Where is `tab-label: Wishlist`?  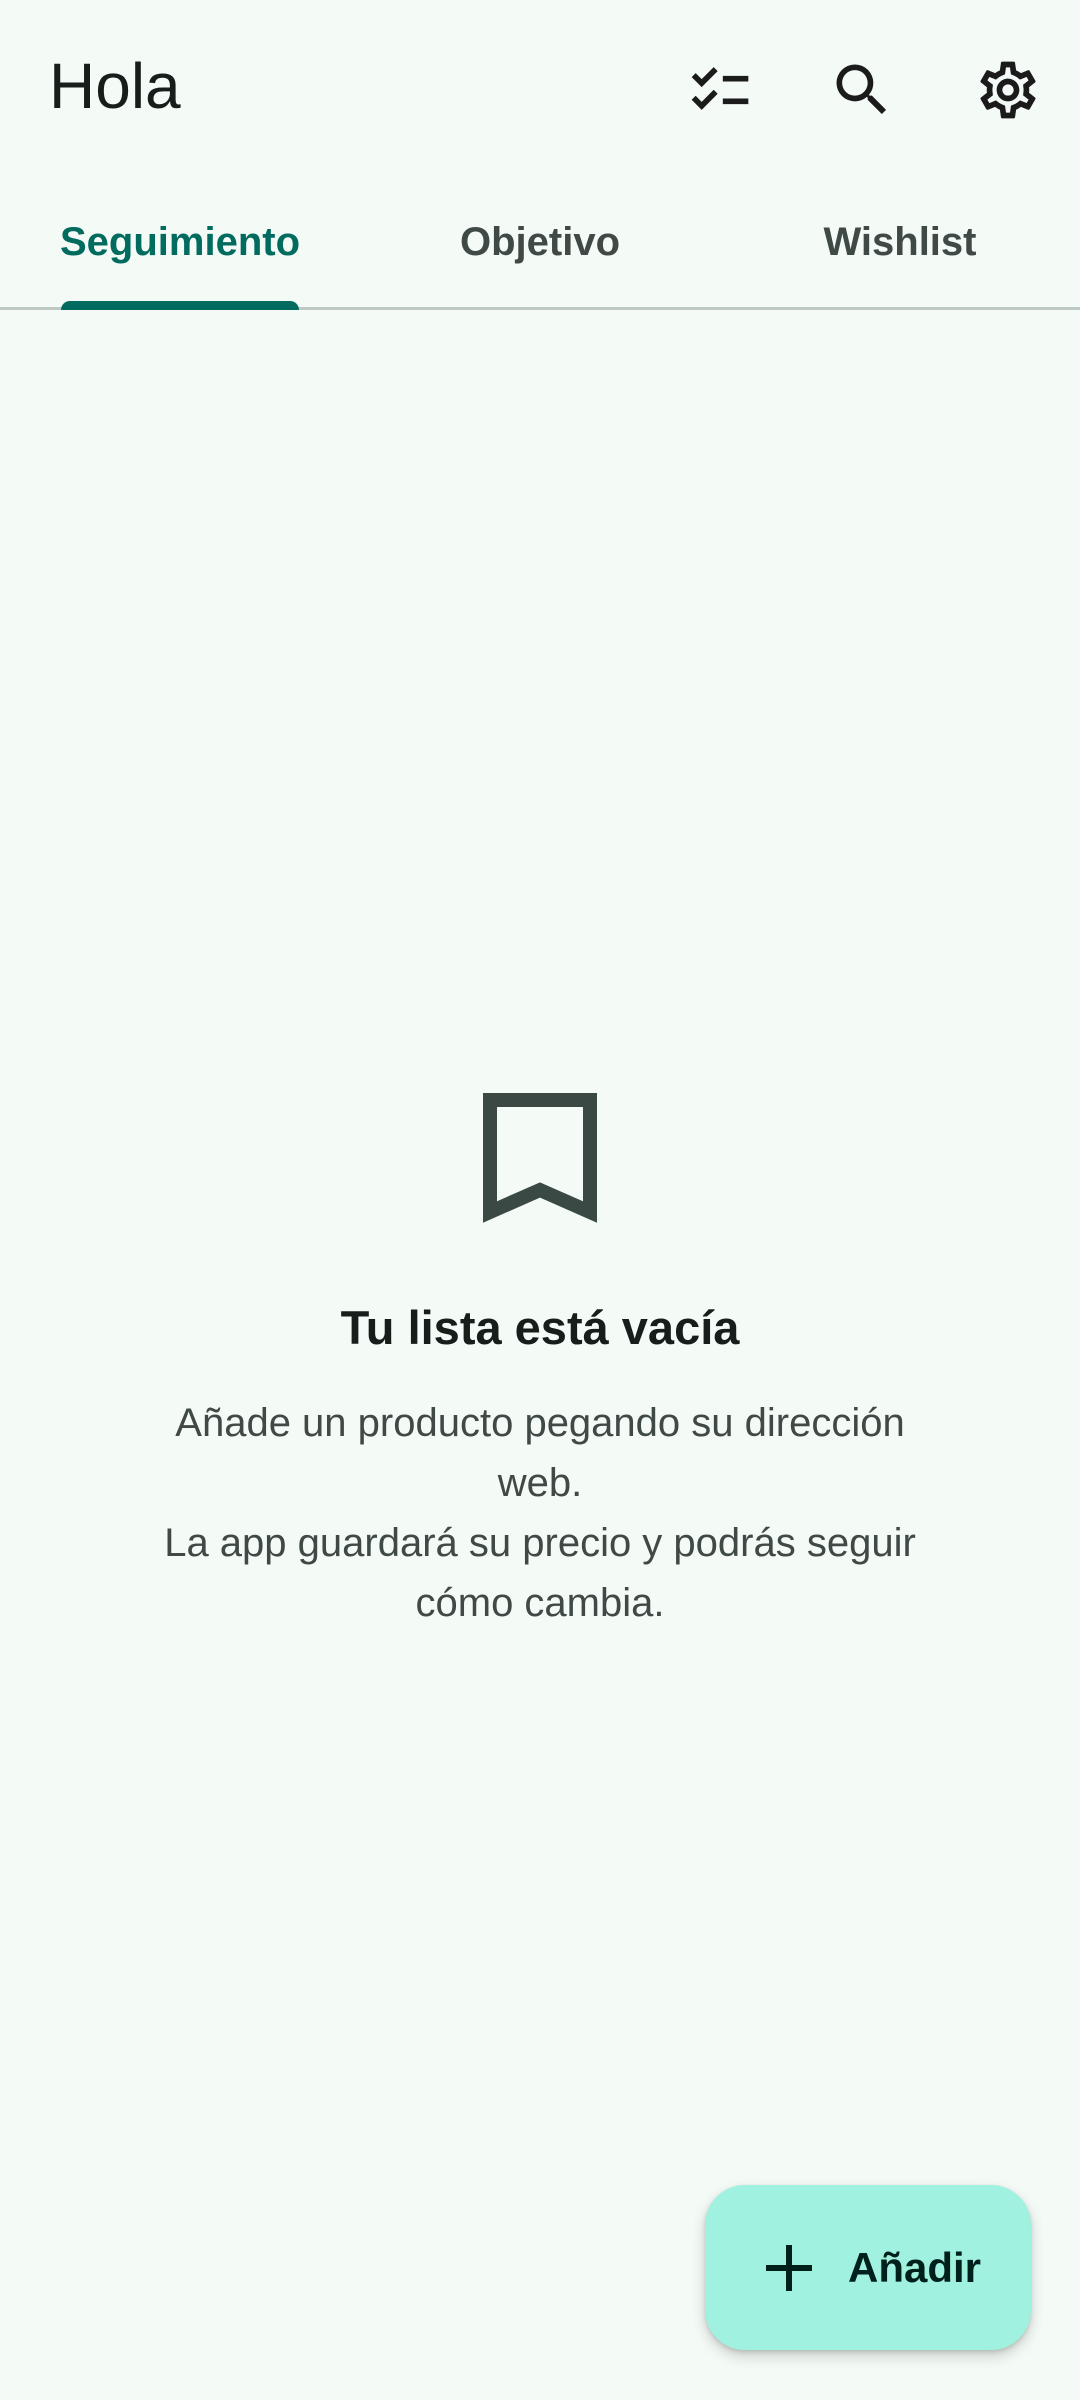 tab-label: Wishlist is located at coordinates (900, 242).